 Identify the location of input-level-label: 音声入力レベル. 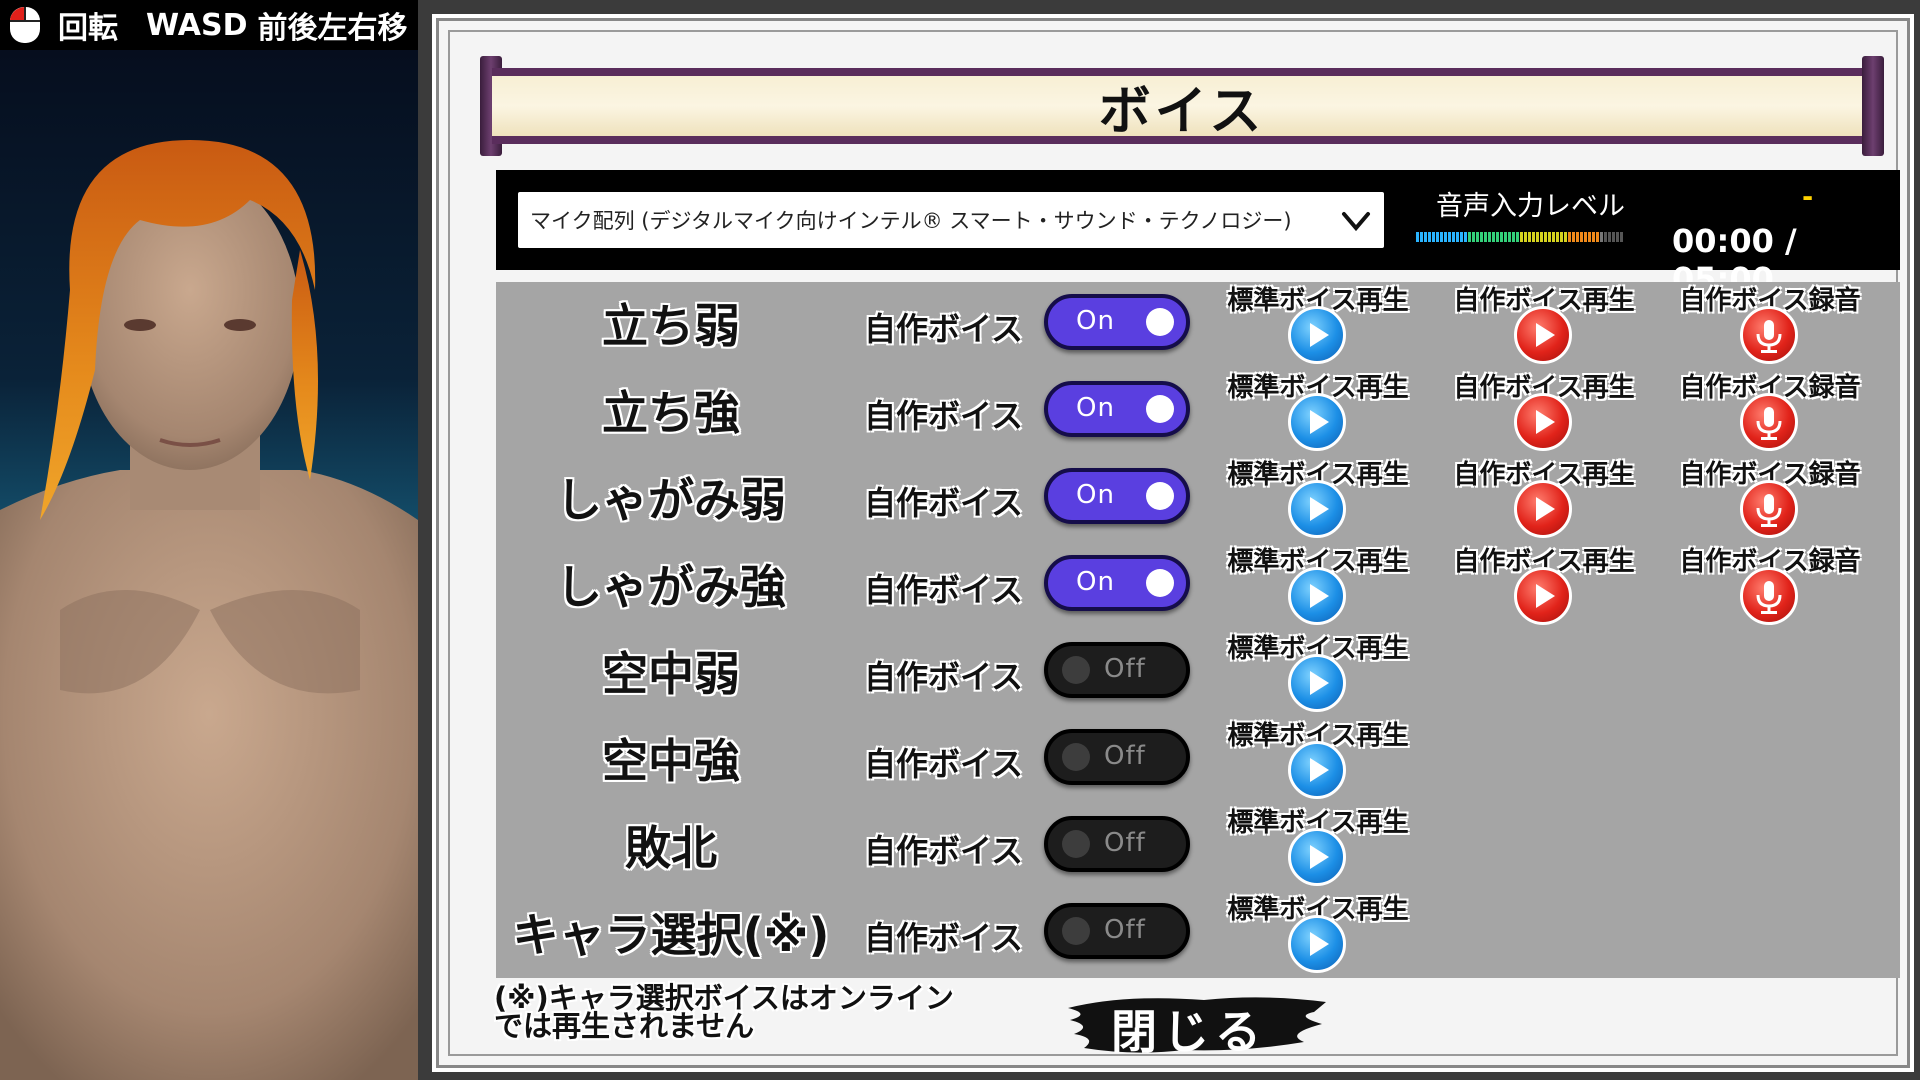
(1530, 206).